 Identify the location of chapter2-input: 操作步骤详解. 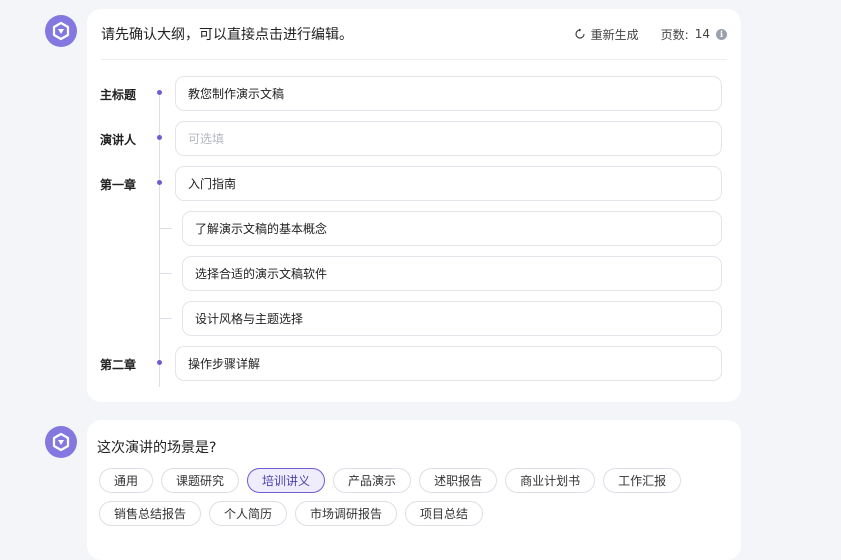
(448, 363).